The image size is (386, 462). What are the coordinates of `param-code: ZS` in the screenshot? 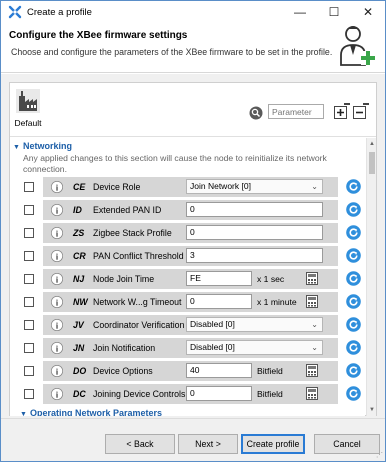 It's located at (79, 233).